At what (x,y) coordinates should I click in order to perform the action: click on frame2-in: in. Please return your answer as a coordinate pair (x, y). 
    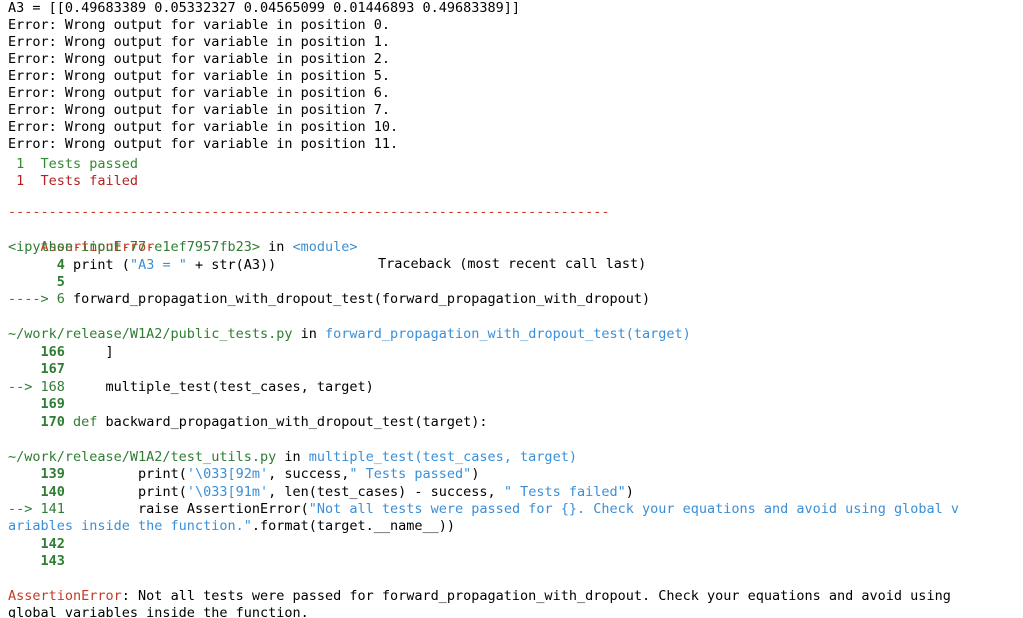
    Looking at the image, I should click on (308, 334).